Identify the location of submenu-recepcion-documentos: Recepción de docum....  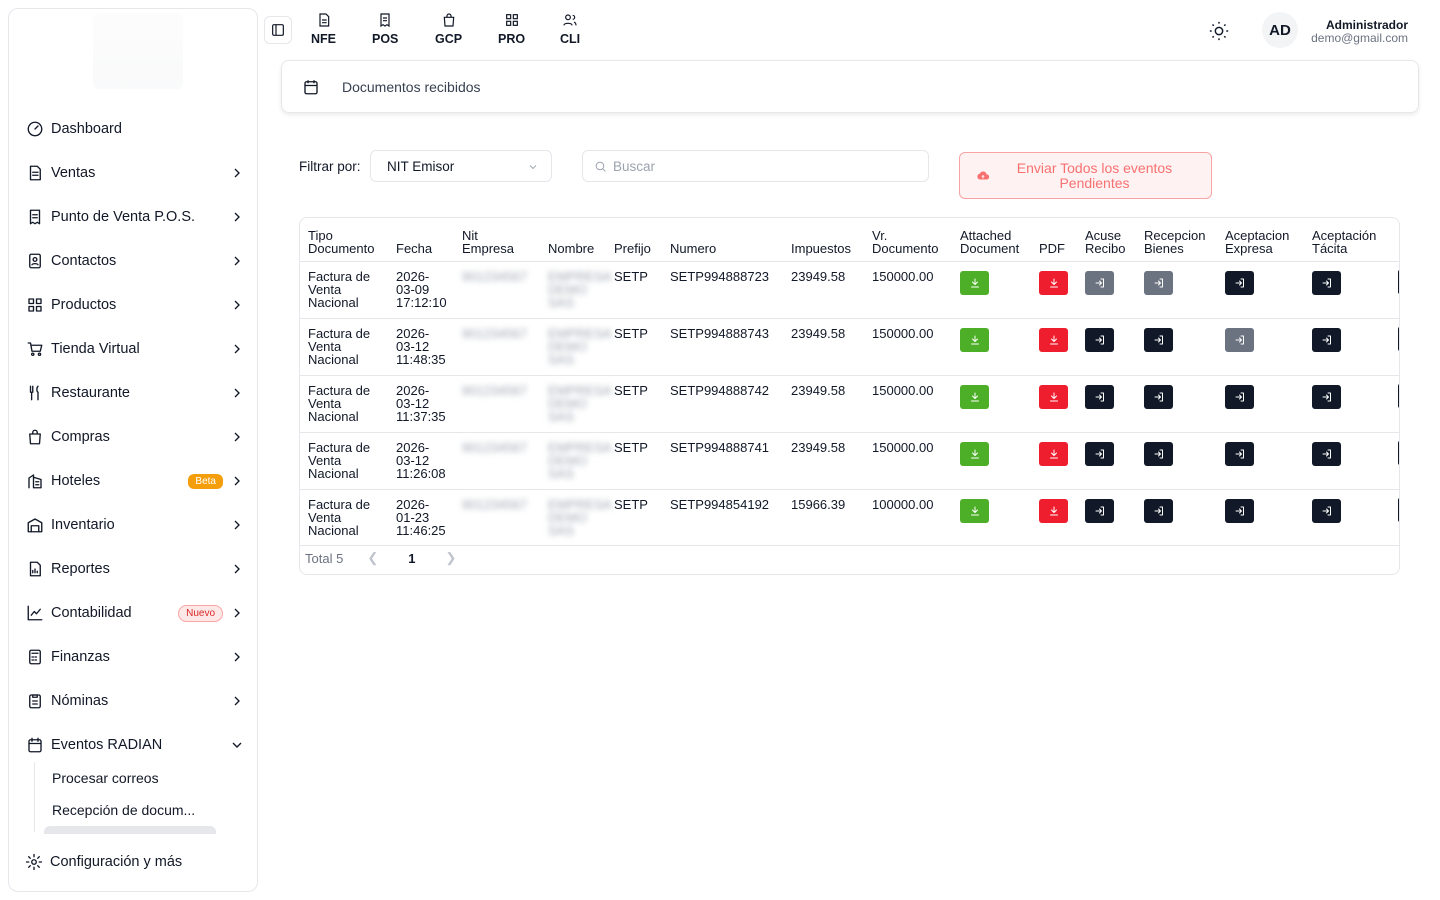
(123, 810).